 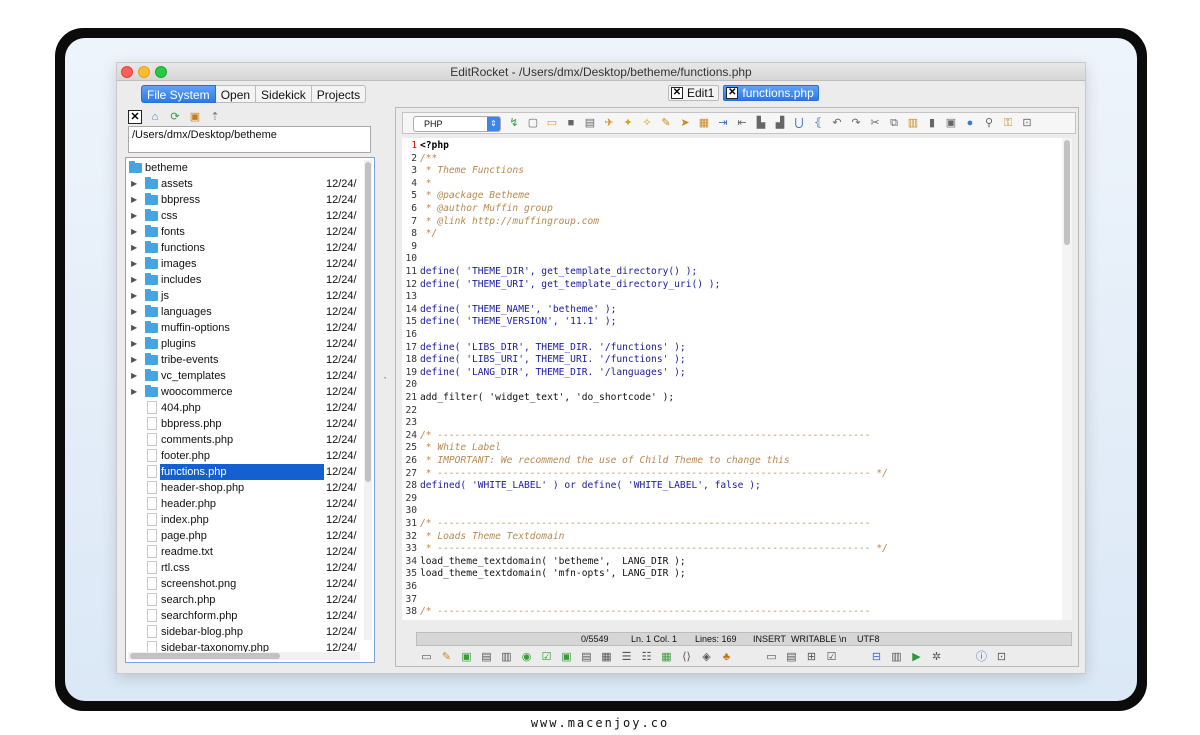 What do you see at coordinates (245, 328) in the screenshot?
I see `tree-folder-item: ▶ muffin-options 12/24/` at bounding box center [245, 328].